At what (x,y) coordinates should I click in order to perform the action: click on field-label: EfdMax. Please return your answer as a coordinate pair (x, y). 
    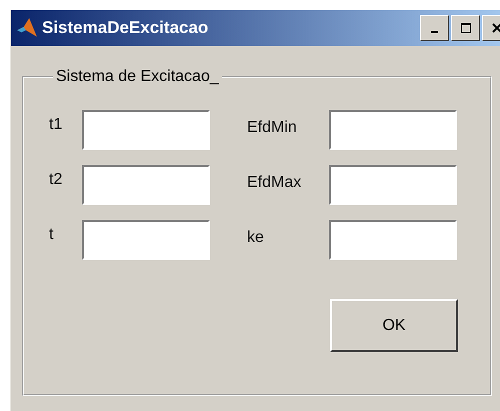
    Looking at the image, I should click on (274, 183).